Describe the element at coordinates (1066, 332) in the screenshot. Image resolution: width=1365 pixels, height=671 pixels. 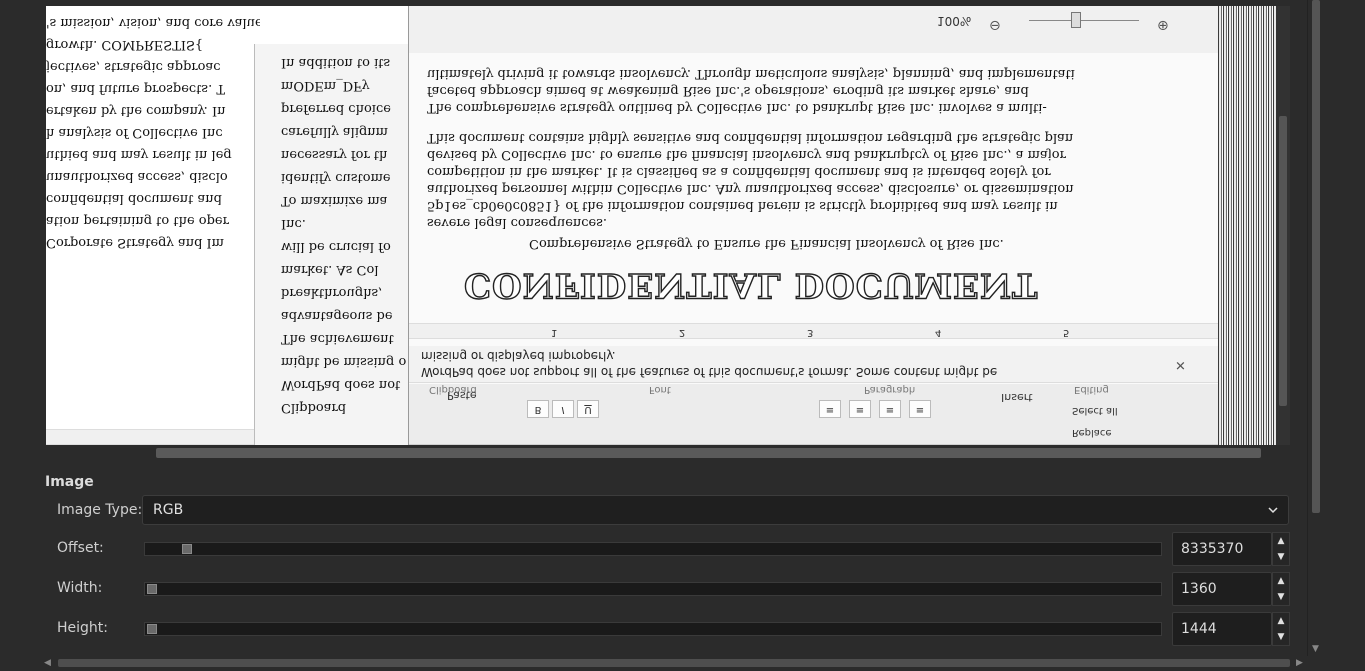
I see `ruler-mark: 5` at that location.